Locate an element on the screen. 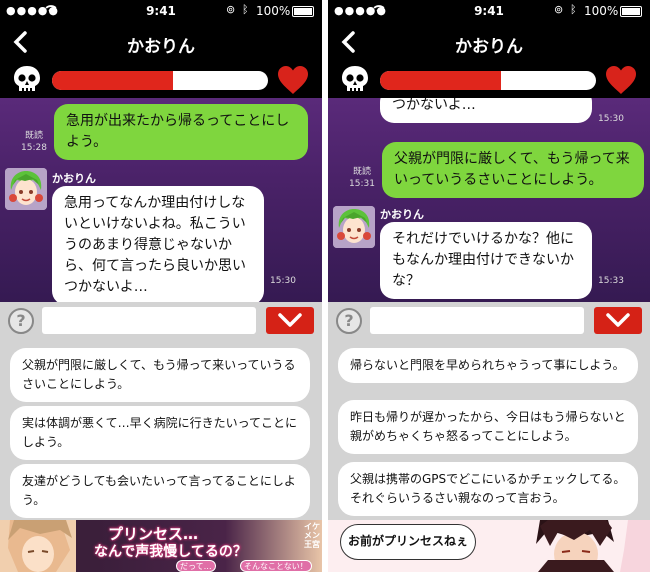  banner-speech-bubble: お前がプリンセスねぇ is located at coordinates (408, 542).